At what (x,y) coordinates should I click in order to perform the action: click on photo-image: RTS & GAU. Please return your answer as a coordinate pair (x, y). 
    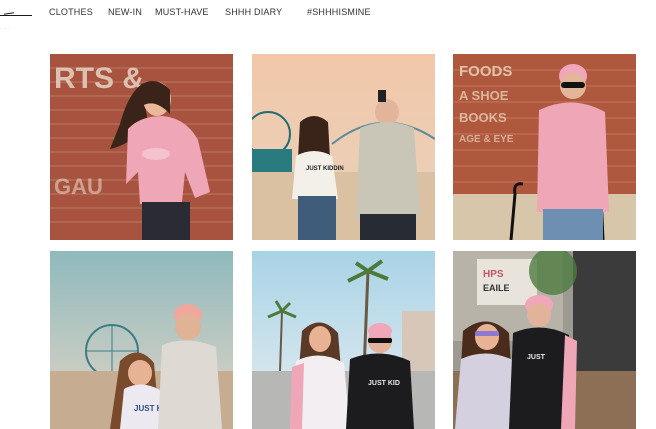
    Looking at the image, I should click on (141, 147).